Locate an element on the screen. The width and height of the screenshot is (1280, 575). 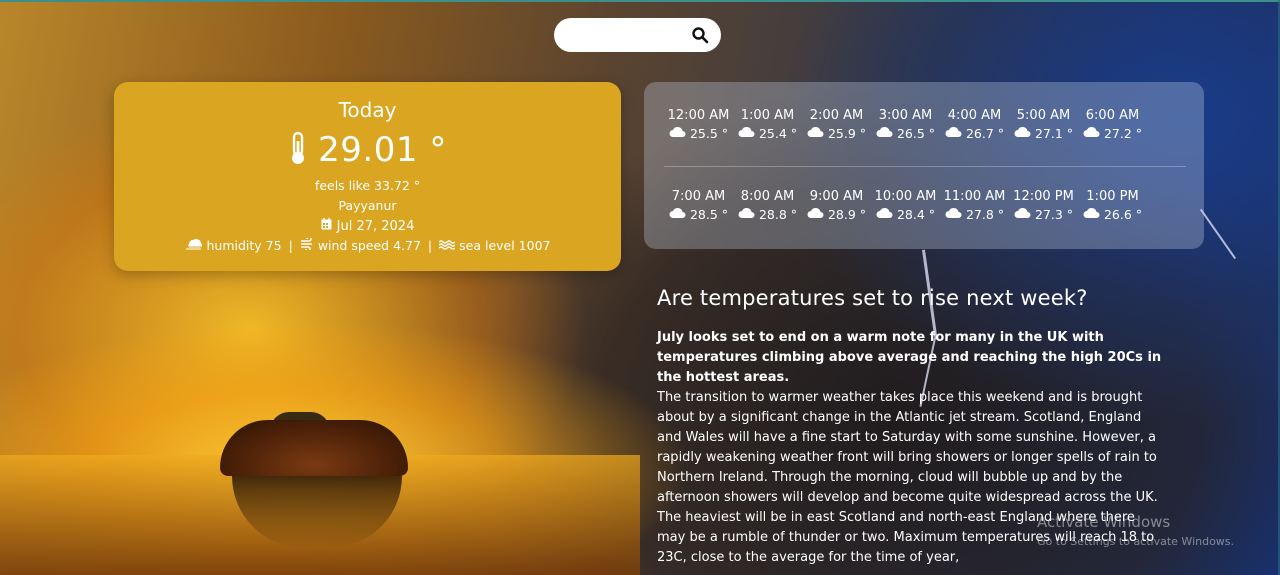
hour-temp-row: 27.2 ° is located at coordinates (1112, 133).